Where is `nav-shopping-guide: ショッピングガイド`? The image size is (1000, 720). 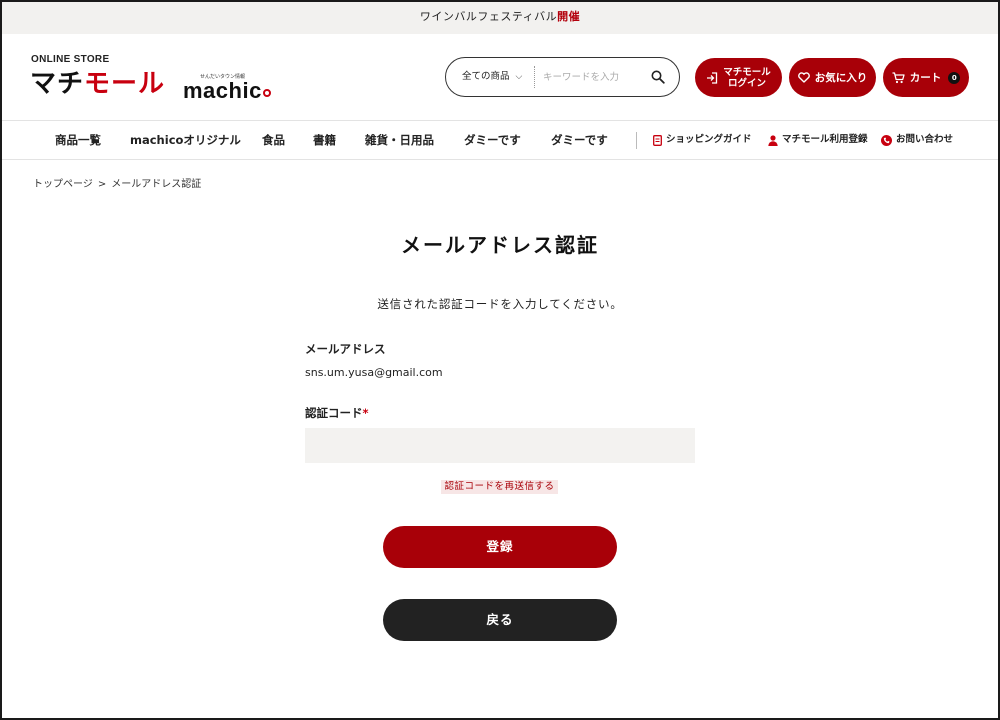 nav-shopping-guide: ショッピングガイド is located at coordinates (702, 140).